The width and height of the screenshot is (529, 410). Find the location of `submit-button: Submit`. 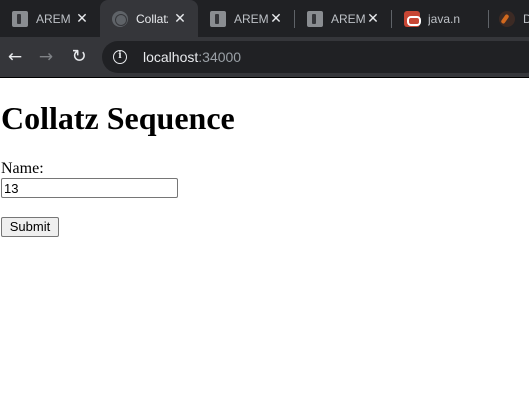

submit-button: Submit is located at coordinates (30, 227).